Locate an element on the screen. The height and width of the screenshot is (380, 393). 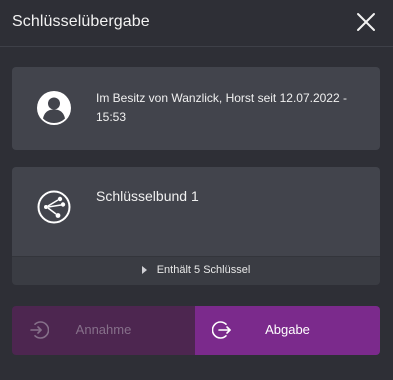
keys-expander: Enthält 5 Schlüssel is located at coordinates (196, 270).